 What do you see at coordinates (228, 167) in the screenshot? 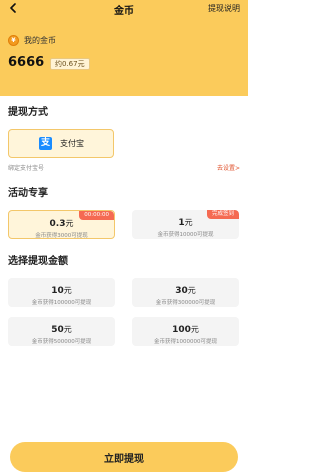
I see `goto-setting-link: 去设置>` at bounding box center [228, 167].